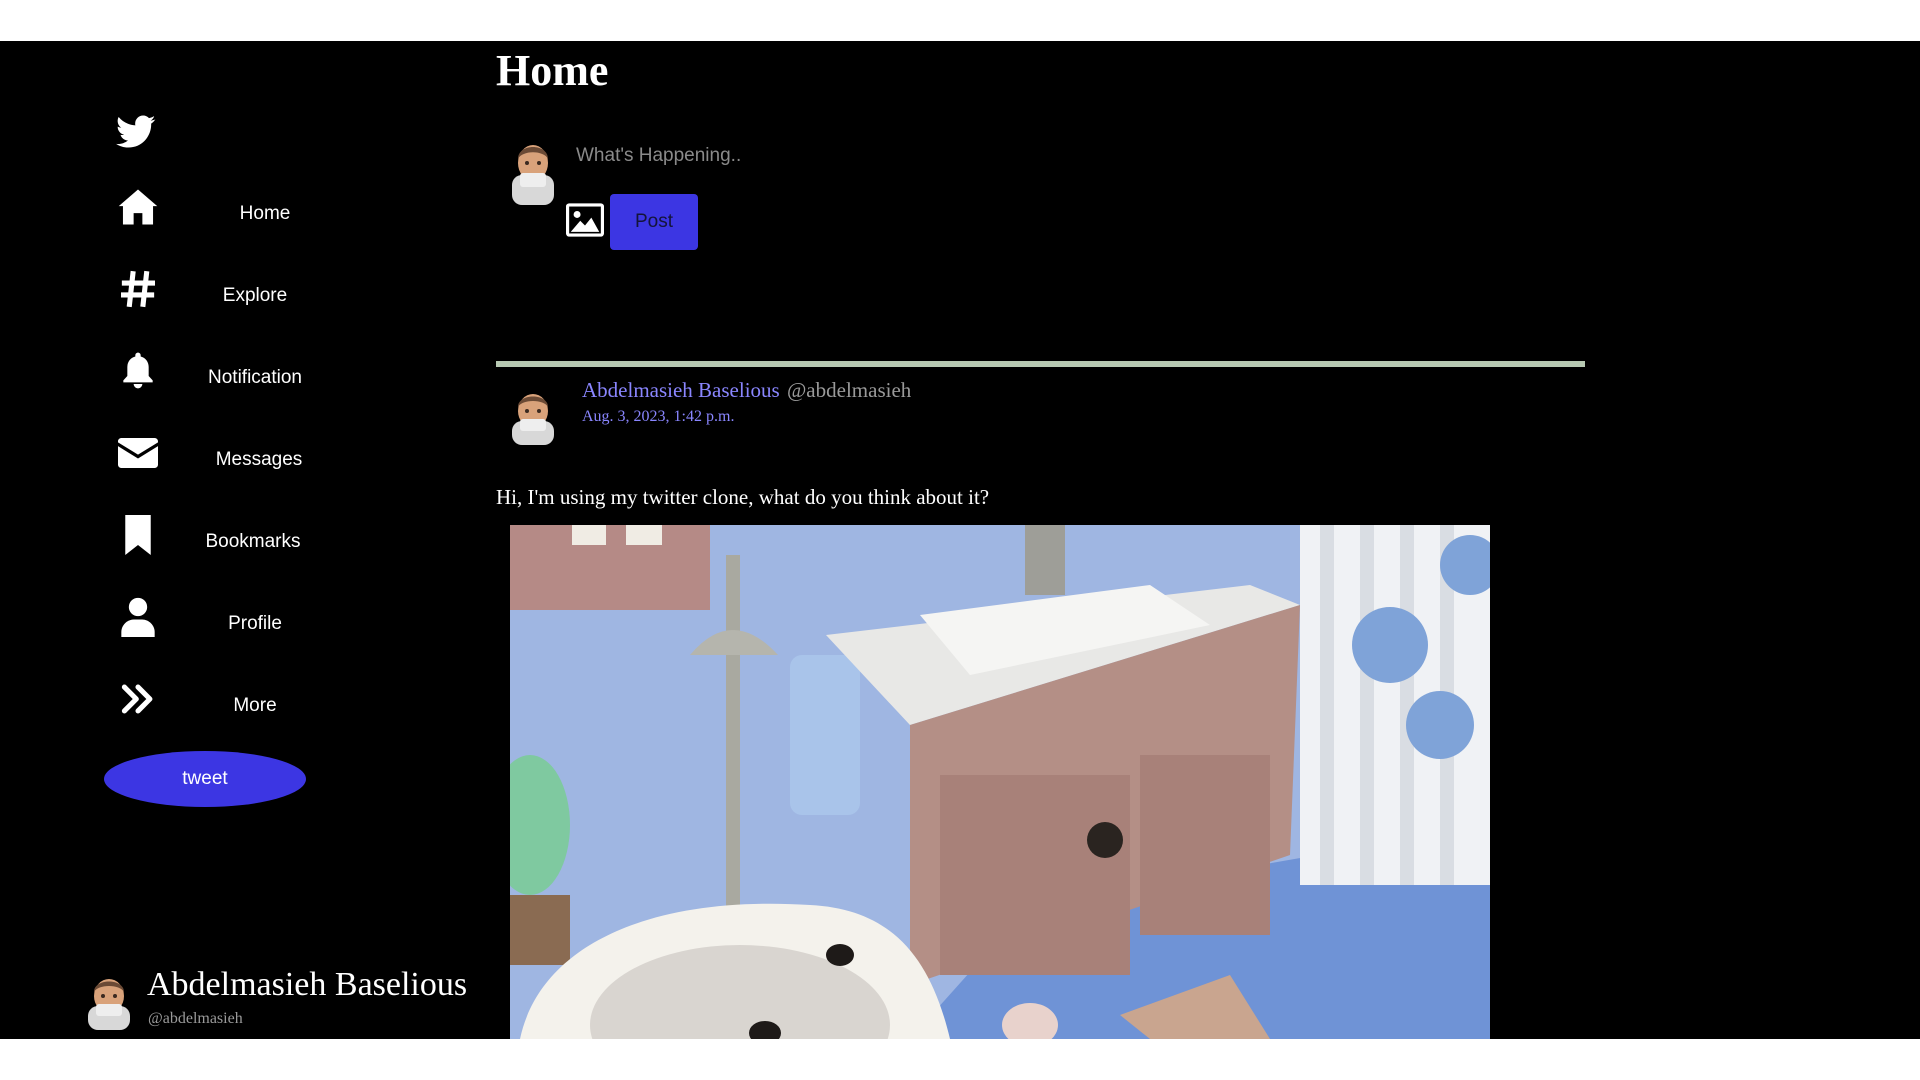 The height and width of the screenshot is (1080, 1920). I want to click on sidebar-item-notification: Notification, so click(220, 379).